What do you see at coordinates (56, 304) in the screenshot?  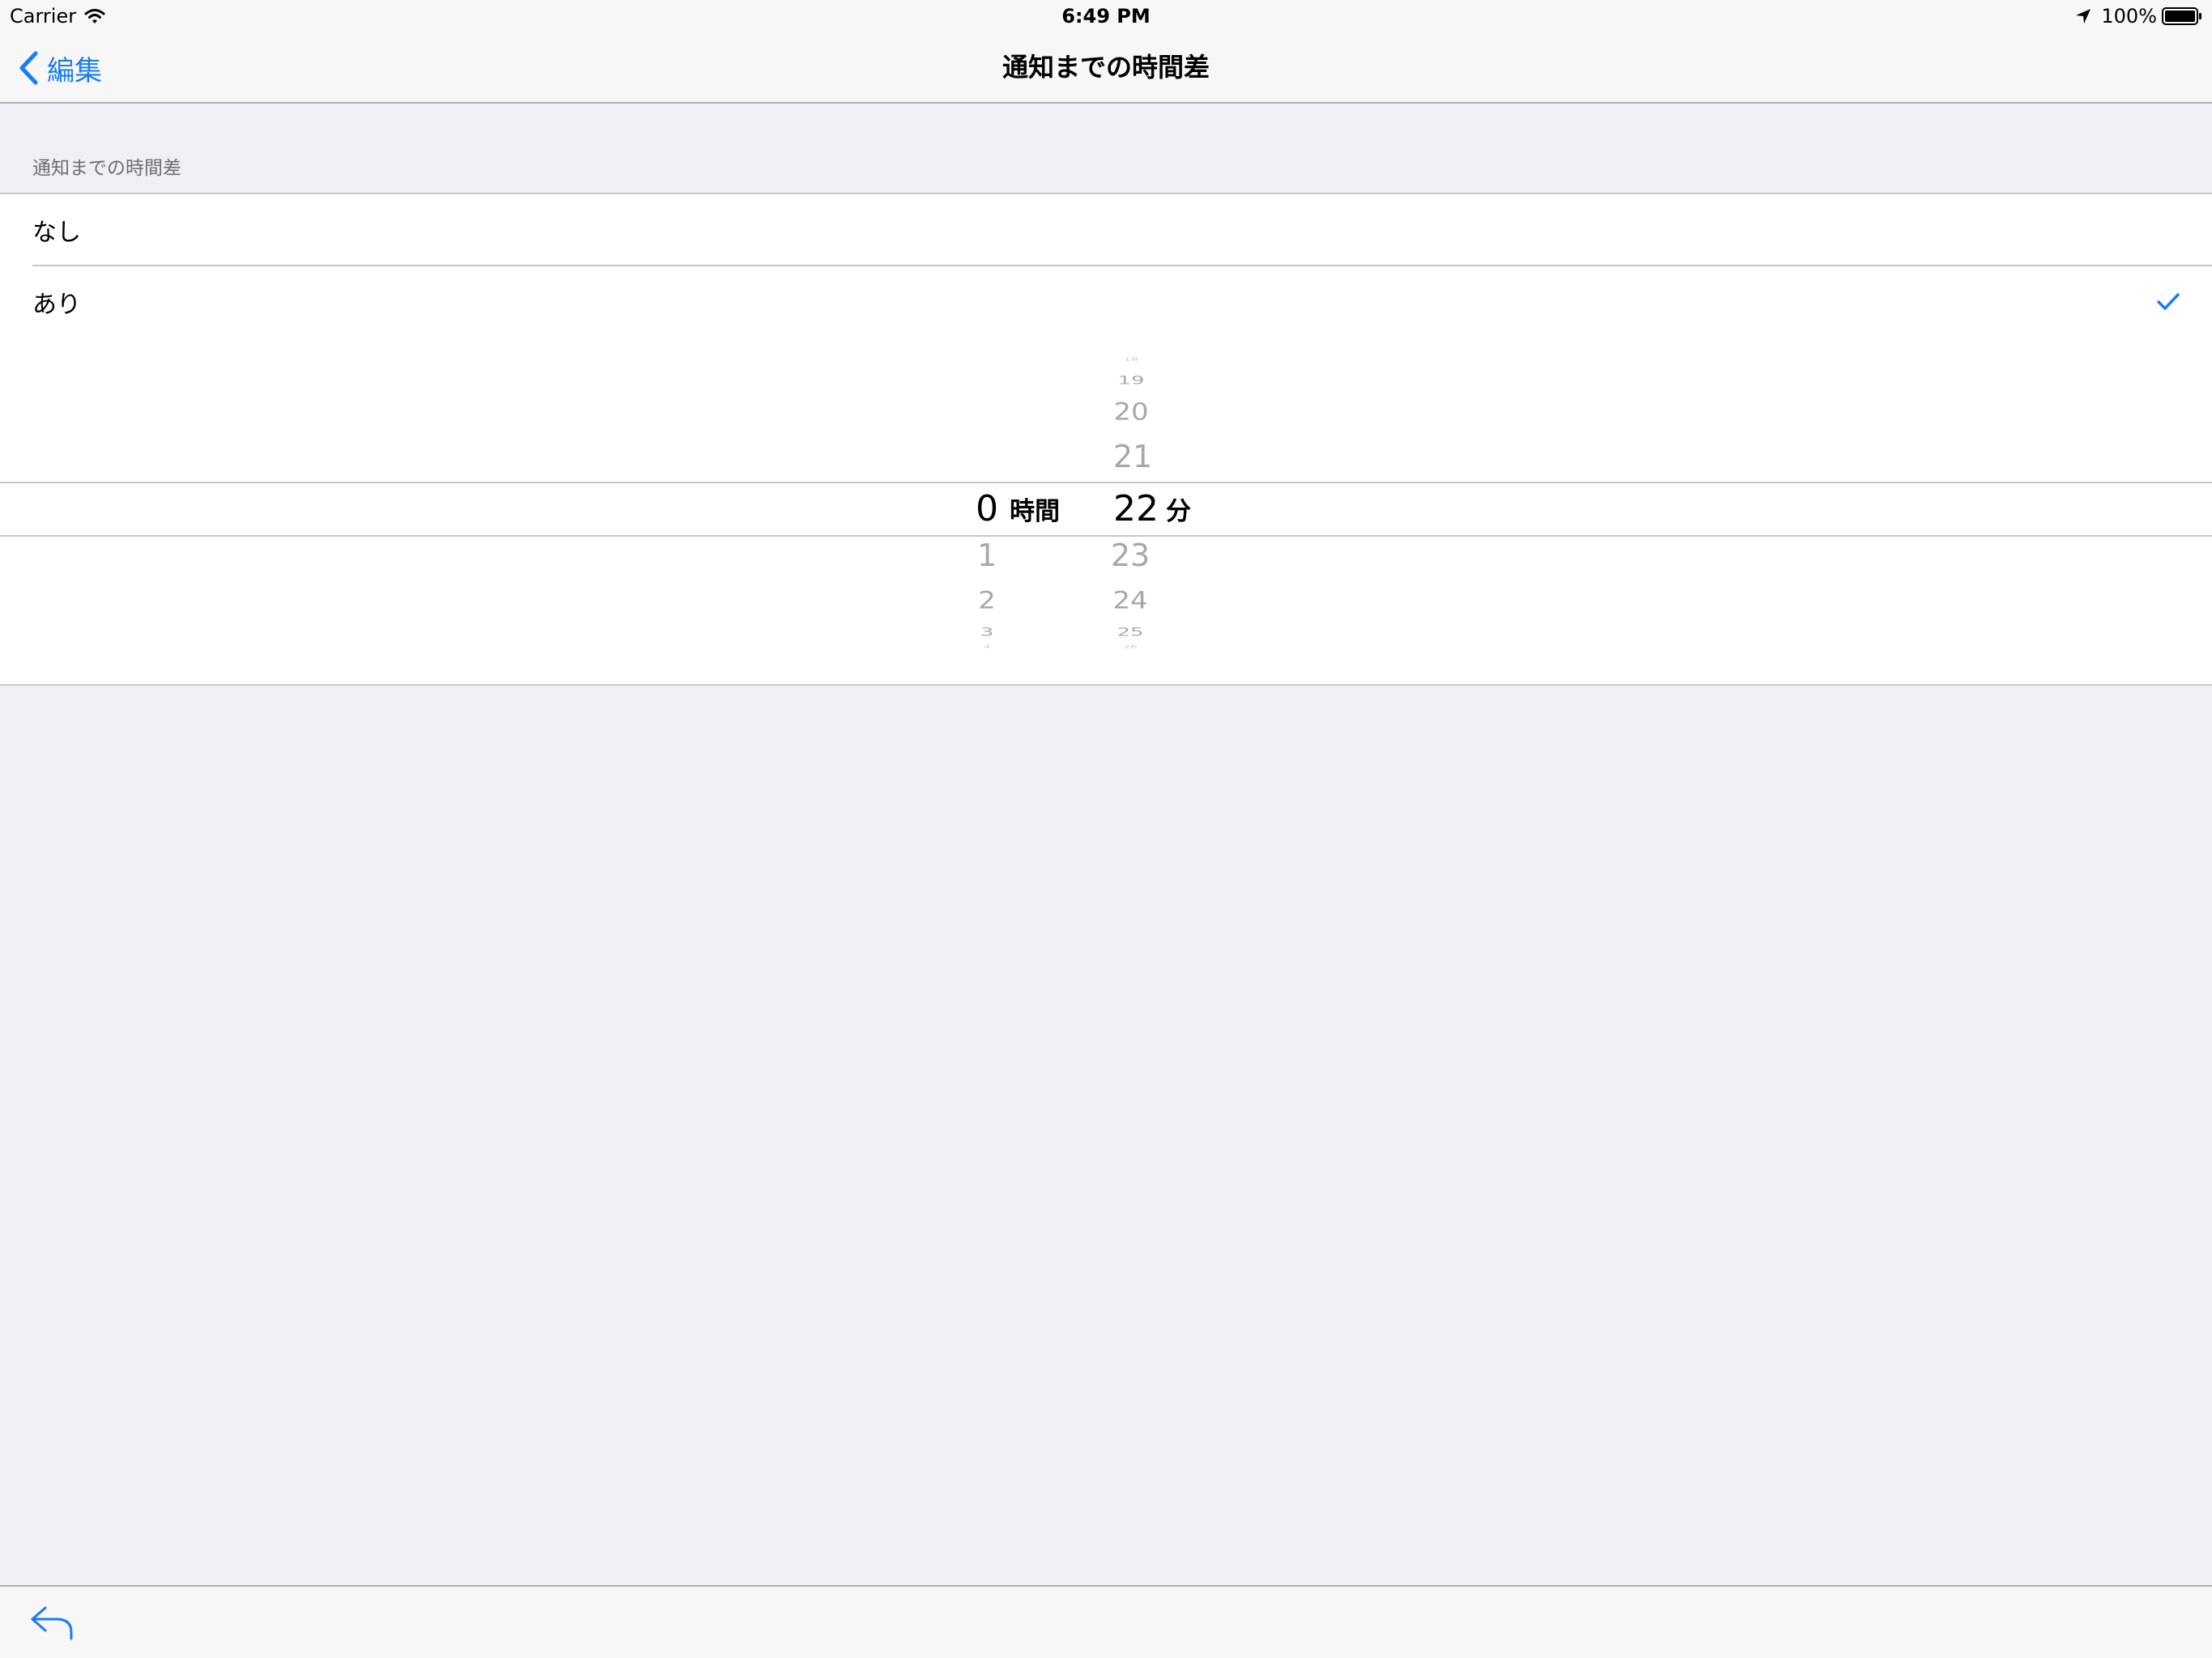 I see `option-label-yes: あり` at bounding box center [56, 304].